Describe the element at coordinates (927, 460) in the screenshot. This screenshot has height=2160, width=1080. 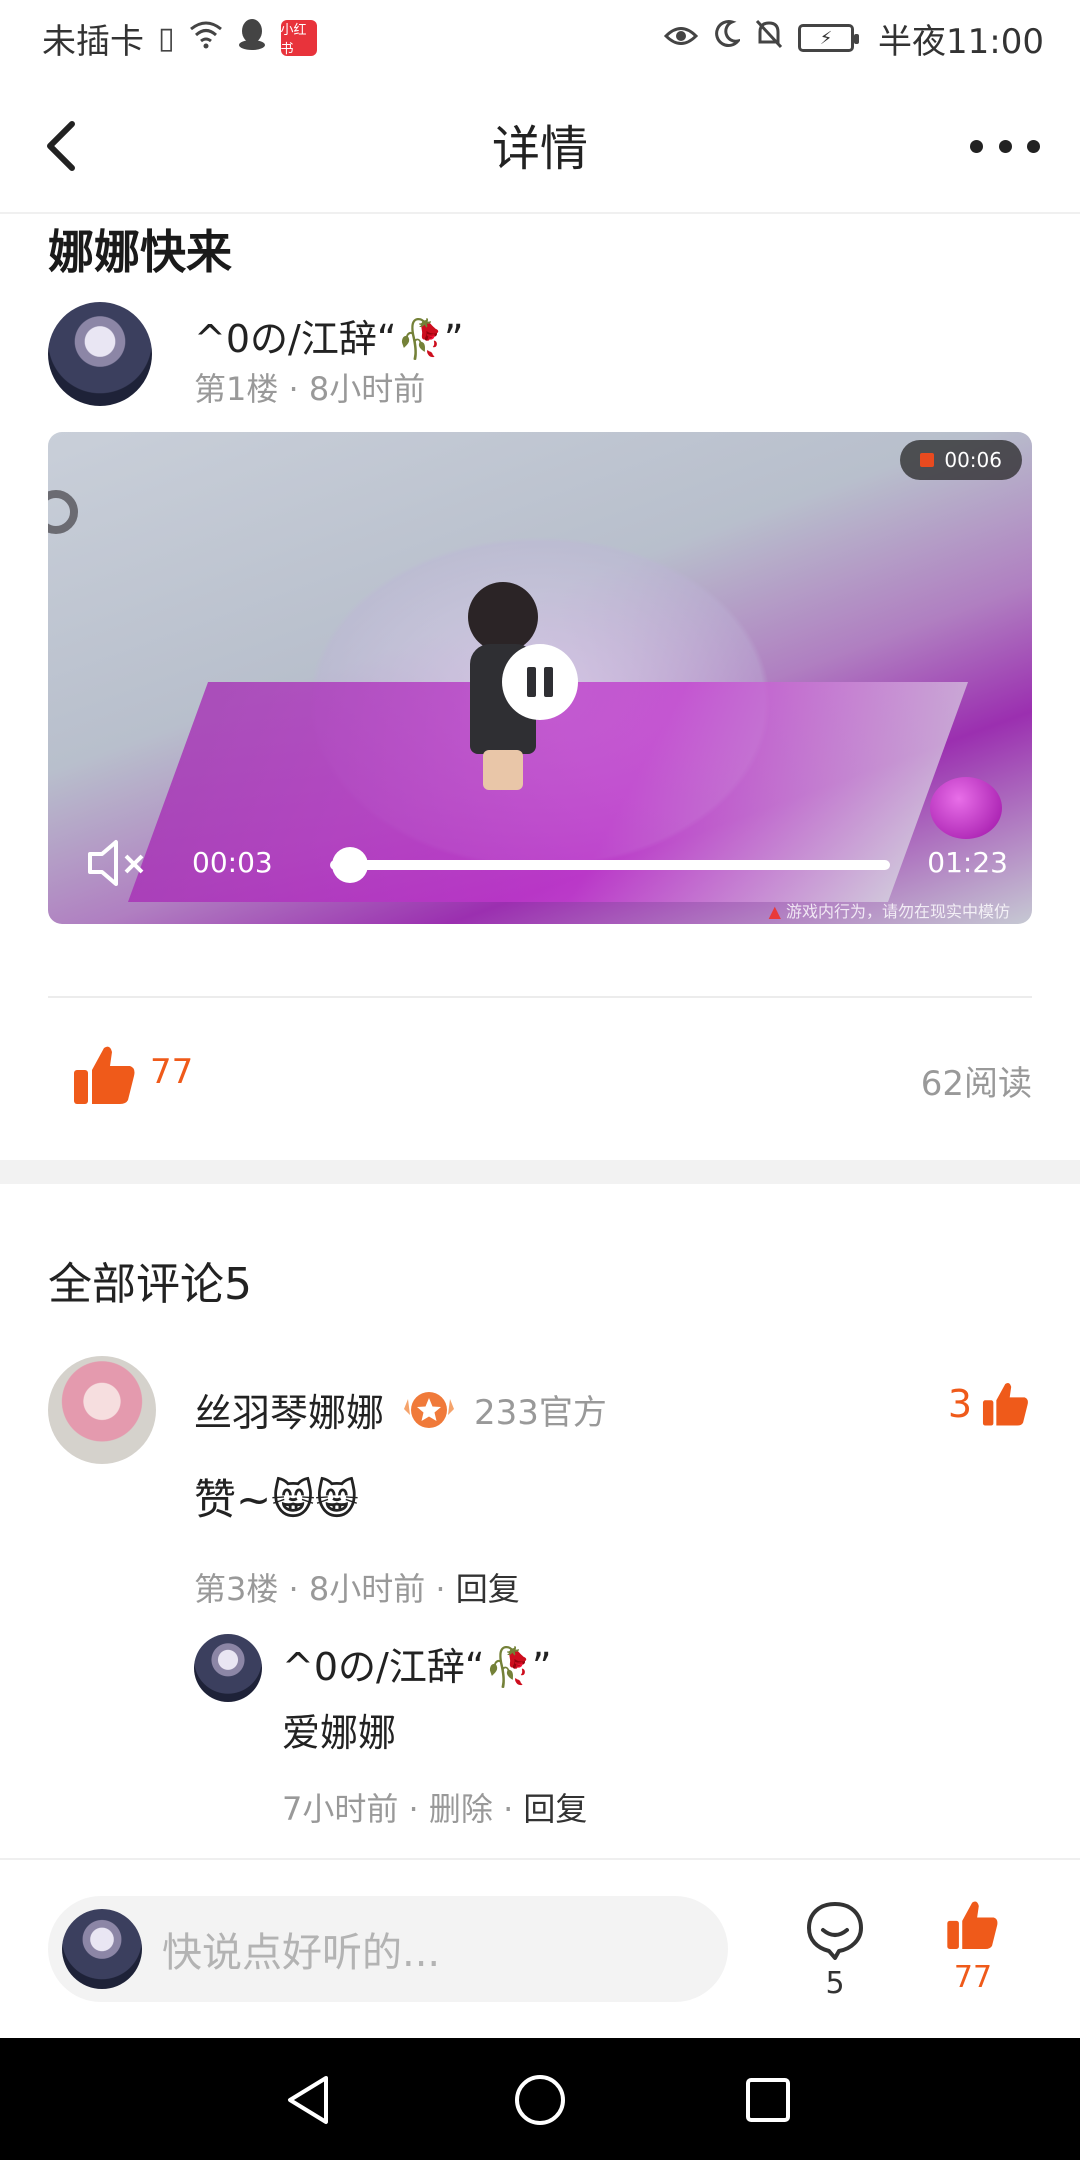
I see `record-icon` at that location.